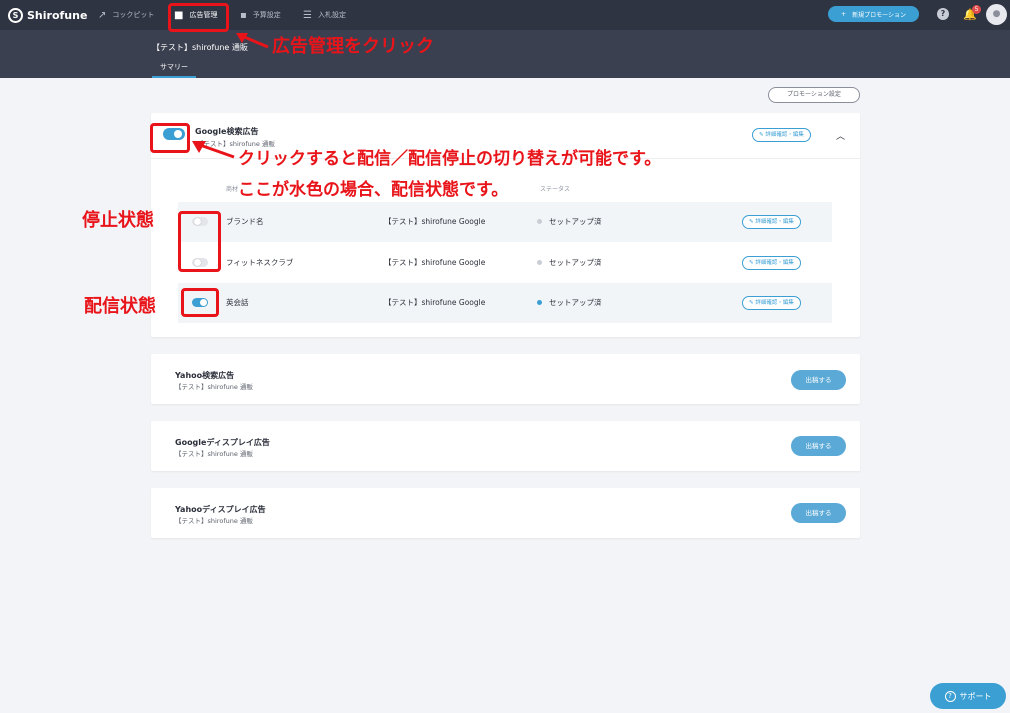 This screenshot has width=1010, height=713. Describe the element at coordinates (844, 14) in the screenshot. I see `plus-icon: +` at that location.